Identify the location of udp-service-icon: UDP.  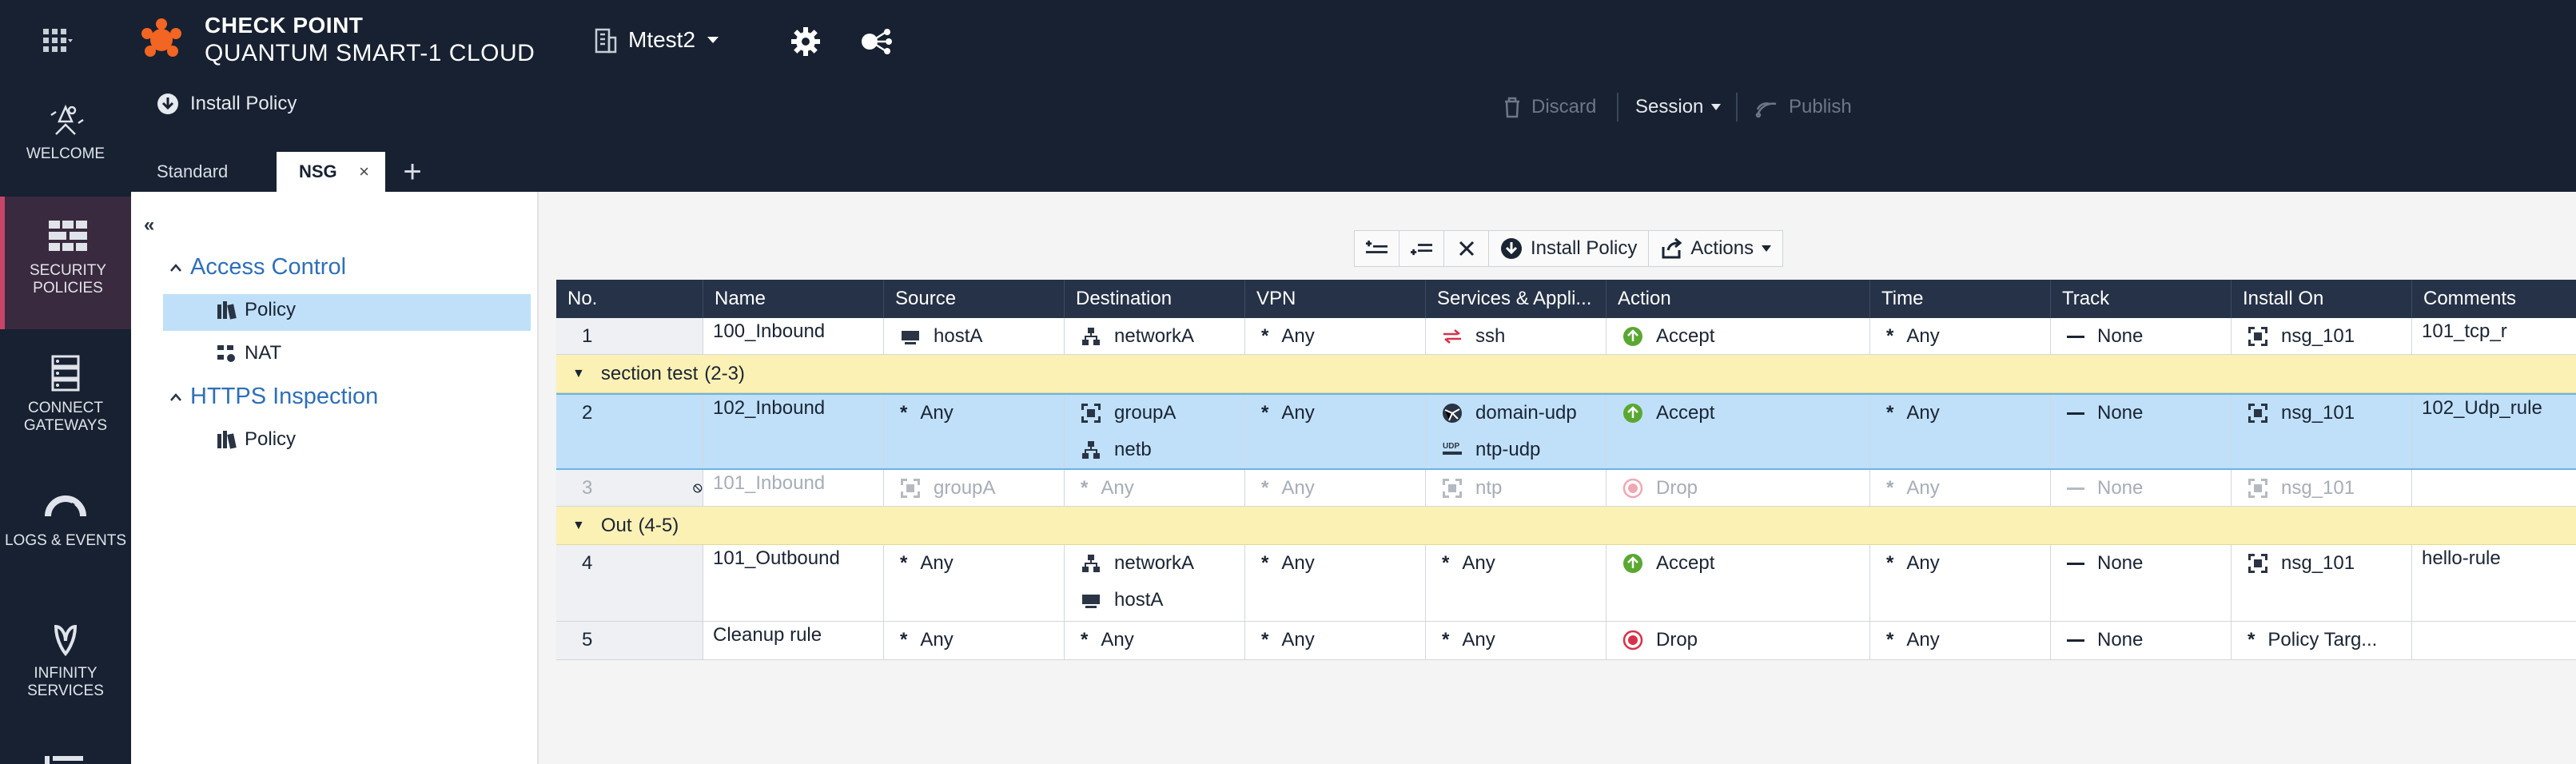
(1452, 449).